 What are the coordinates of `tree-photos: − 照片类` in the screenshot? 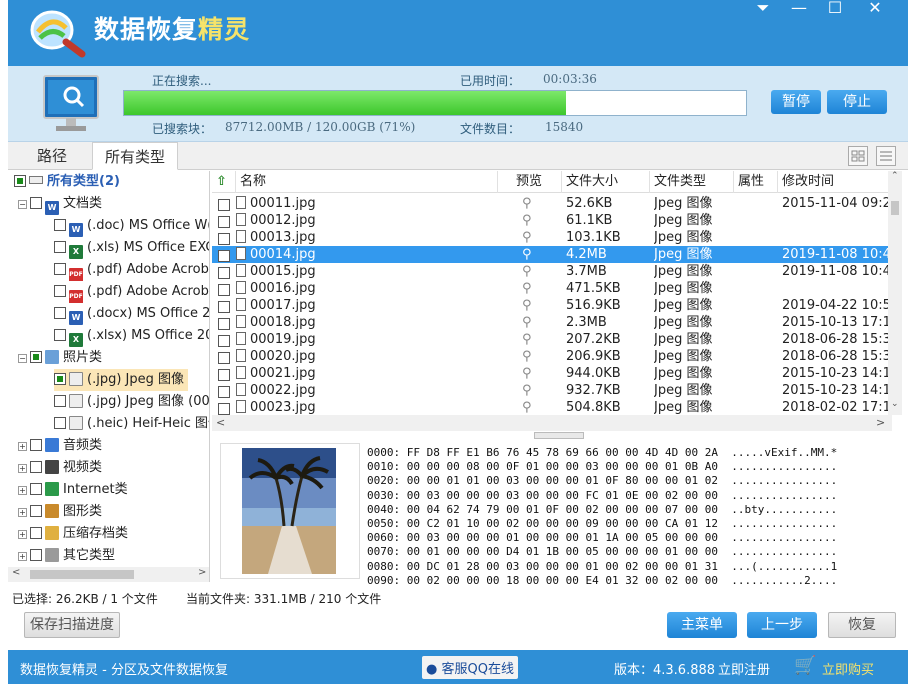 It's located at (60, 358).